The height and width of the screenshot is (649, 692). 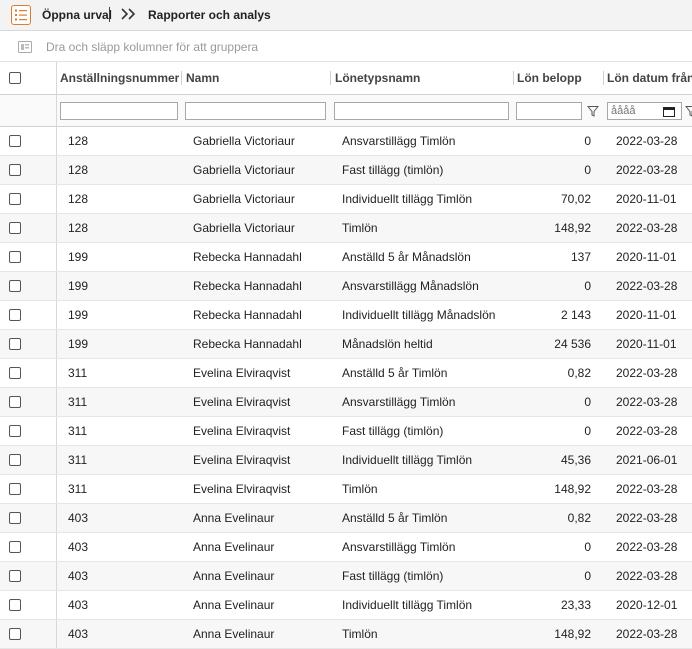 I want to click on cell-salary-type: Anställd 5 år Timlön, so click(x=395, y=518).